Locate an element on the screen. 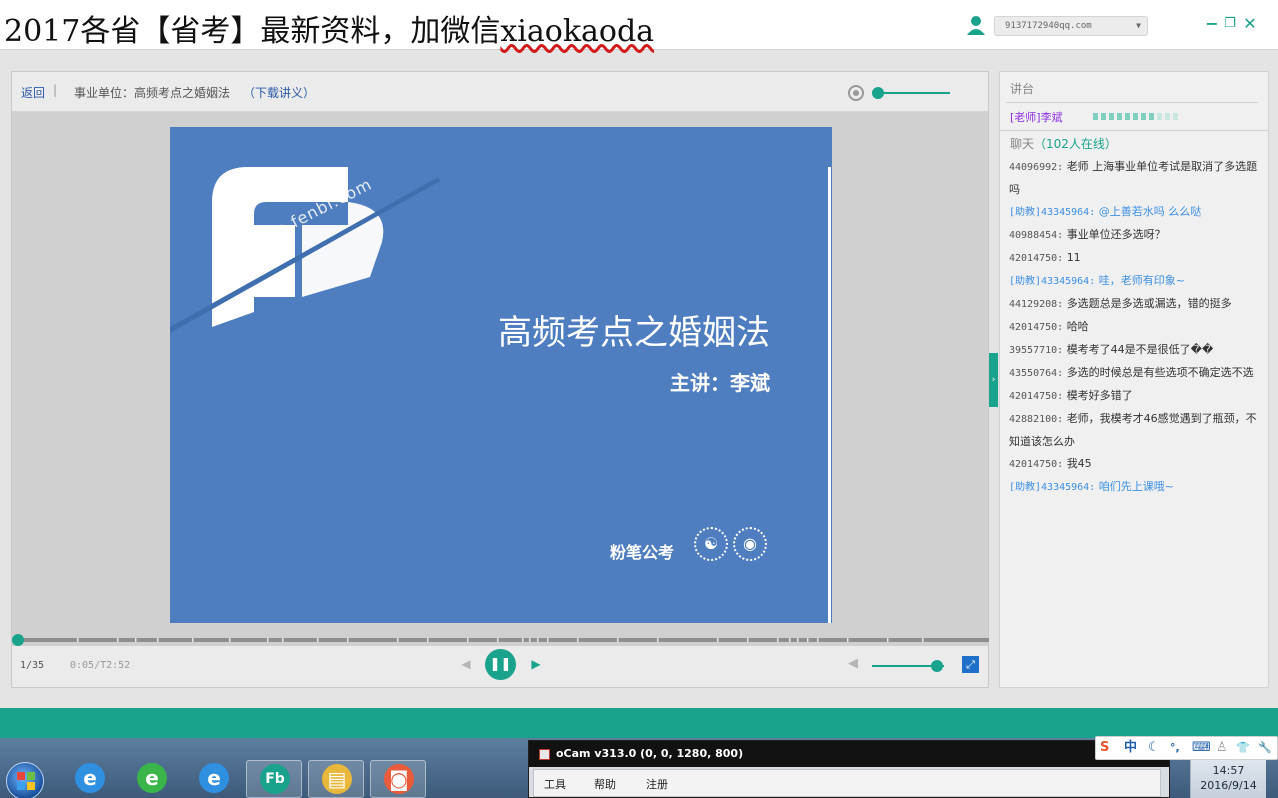 Image resolution: width=1278 pixels, height=798 pixels. restore-button: ❐ is located at coordinates (1230, 24).